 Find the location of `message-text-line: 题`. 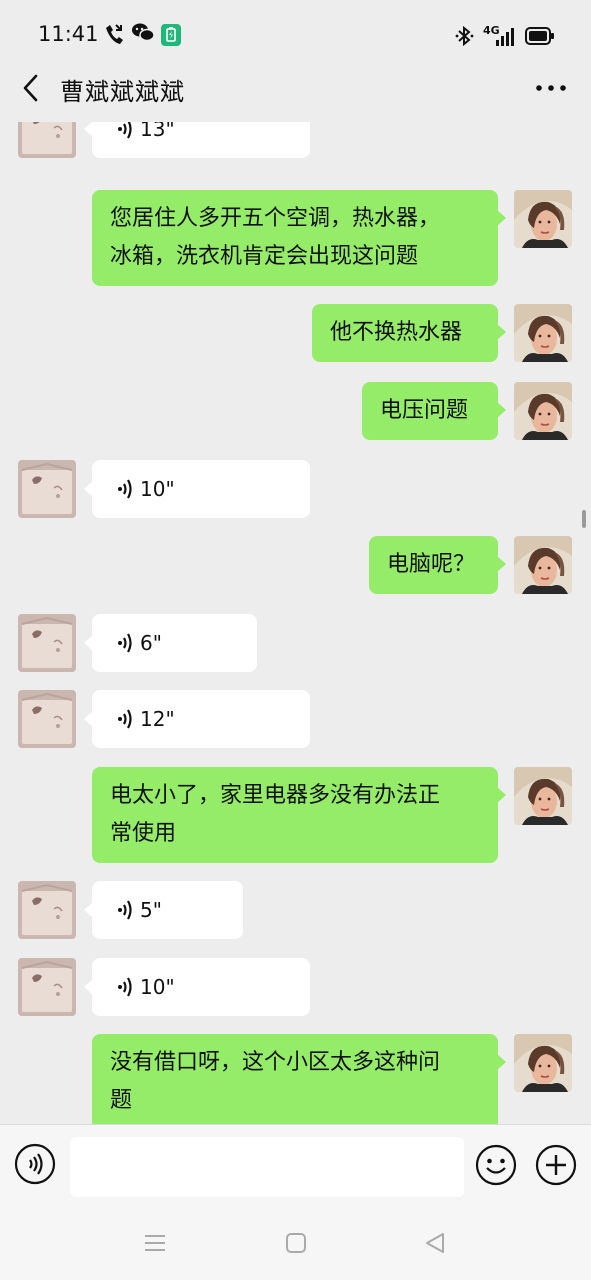

message-text-line: 题 is located at coordinates (121, 1100).